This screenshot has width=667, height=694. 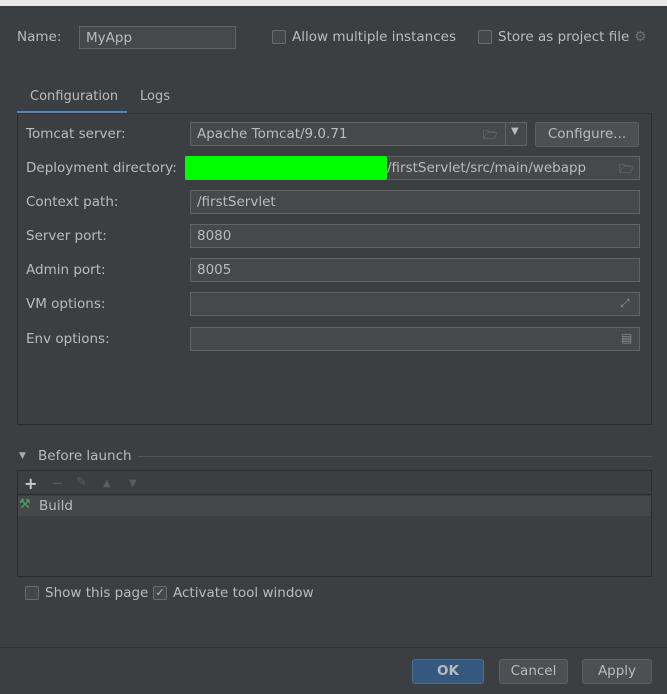 I want to click on add-icon: +, so click(x=30, y=483).